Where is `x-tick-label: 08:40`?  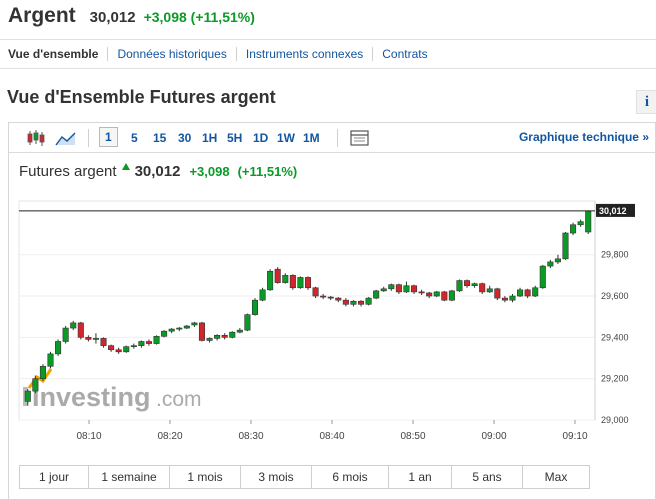 x-tick-label: 08:40 is located at coordinates (331, 436).